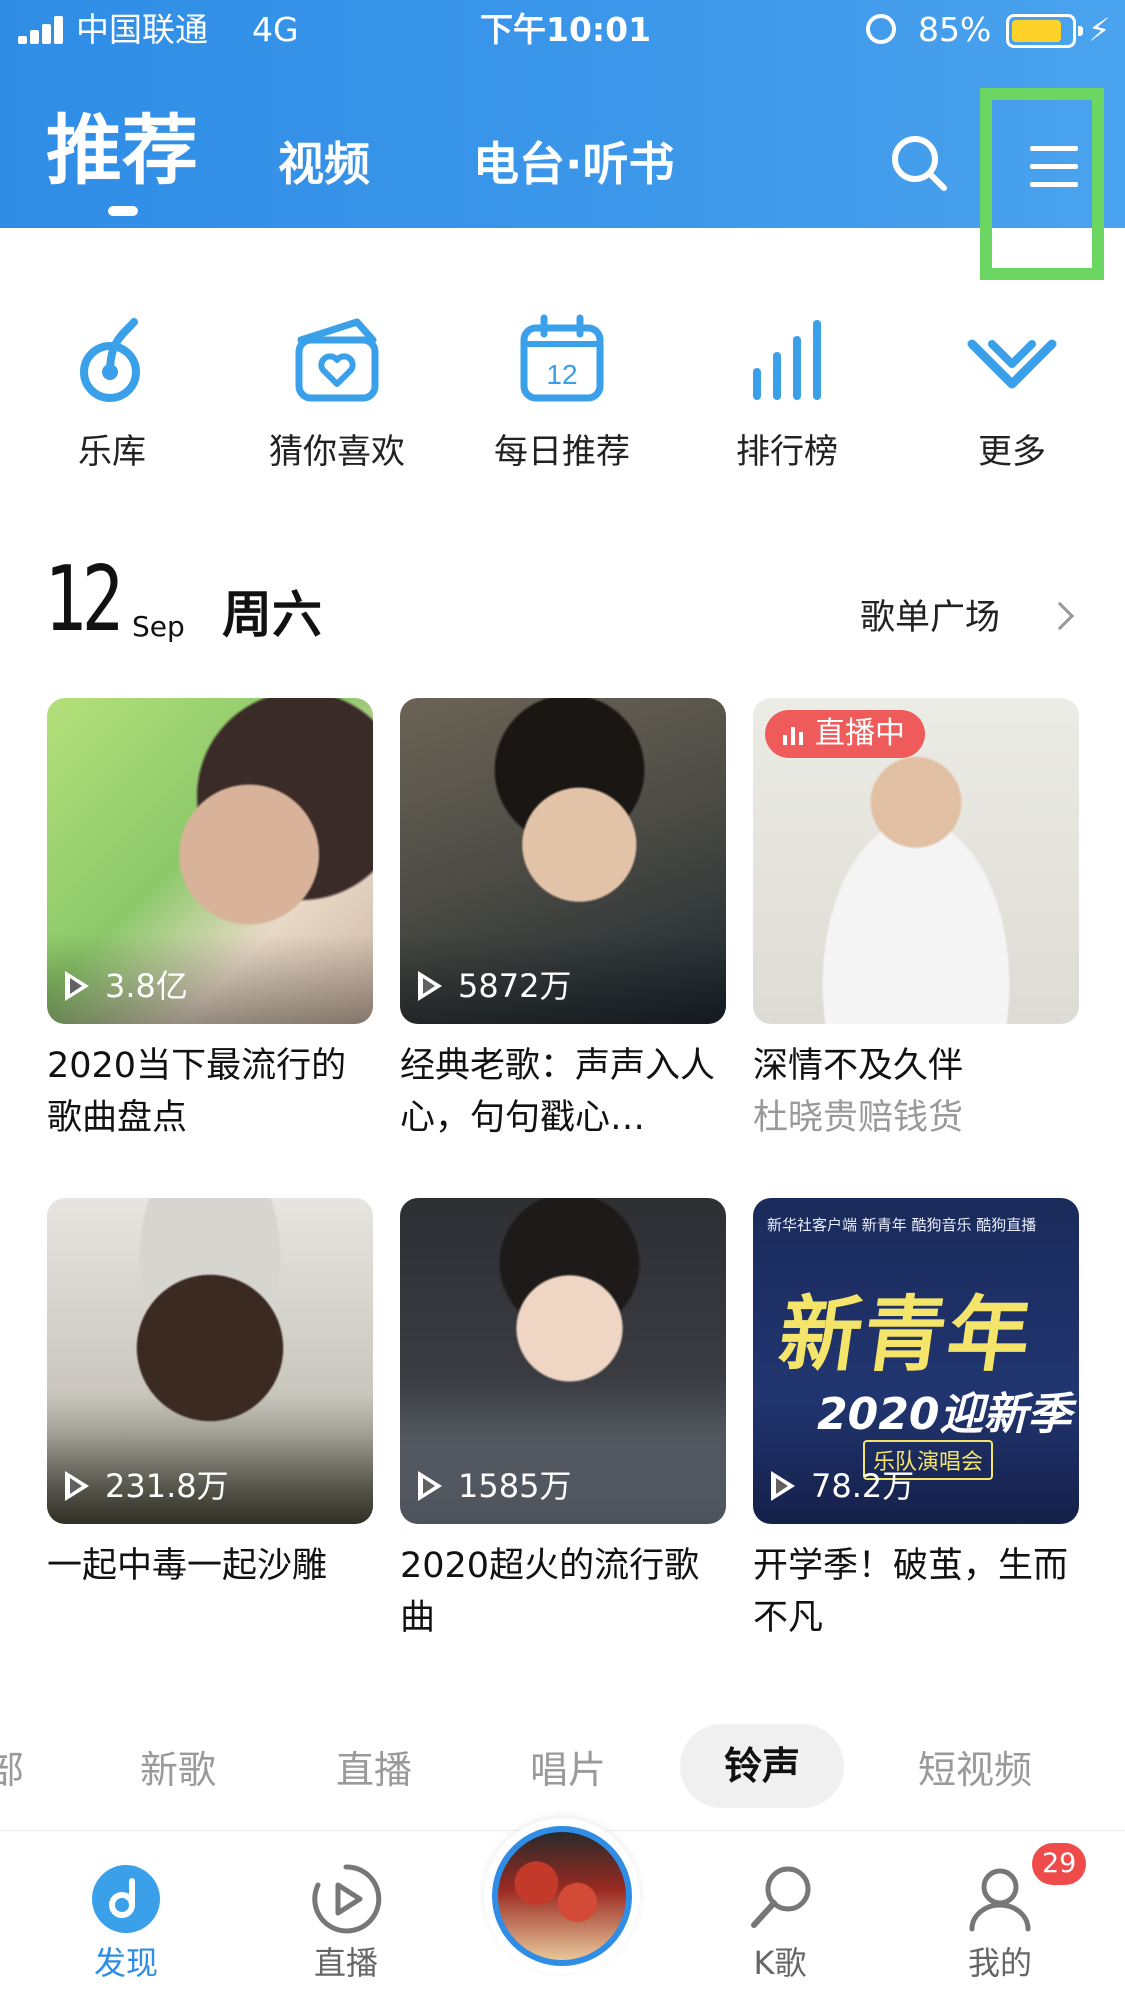 The width and height of the screenshot is (1125, 2001). Describe the element at coordinates (930, 618) in the screenshot. I see `playlist-plaza-link: 歌单广场` at that location.